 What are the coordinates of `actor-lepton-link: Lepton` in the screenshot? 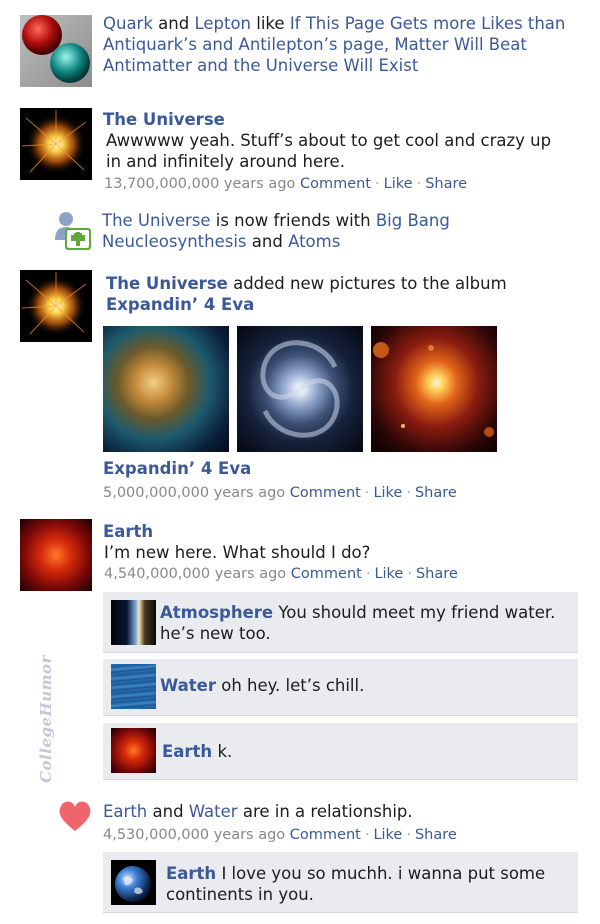 It's located at (222, 23).